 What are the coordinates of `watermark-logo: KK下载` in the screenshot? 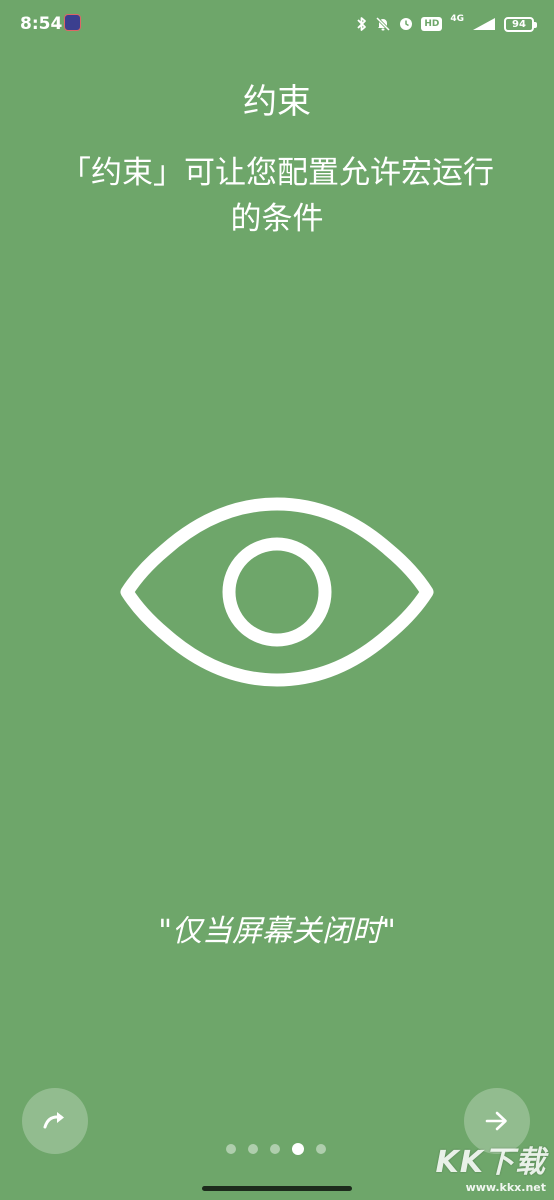 It's located at (490, 1162).